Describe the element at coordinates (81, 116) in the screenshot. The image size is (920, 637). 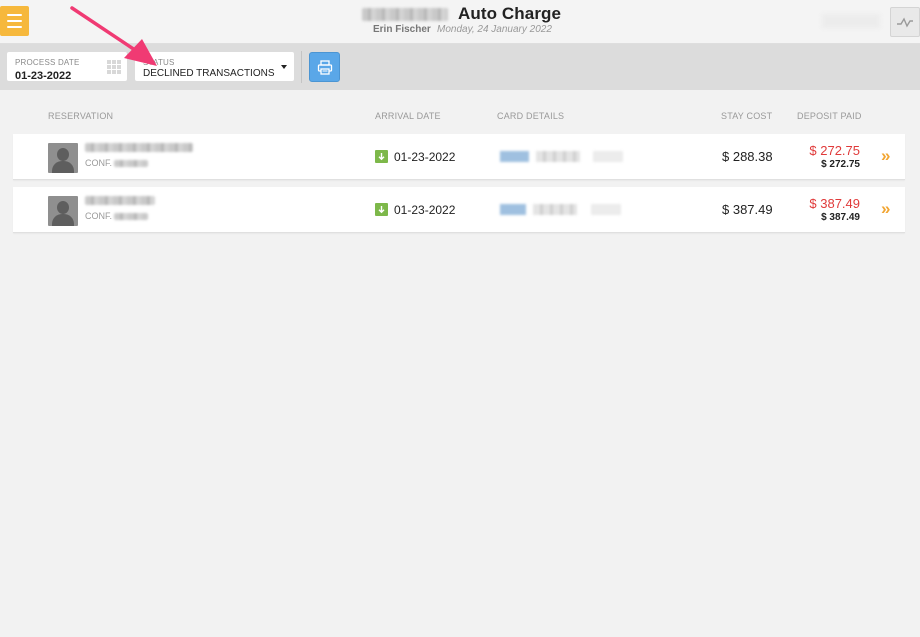
I see `column-header-reservation: RESERVATION` at that location.